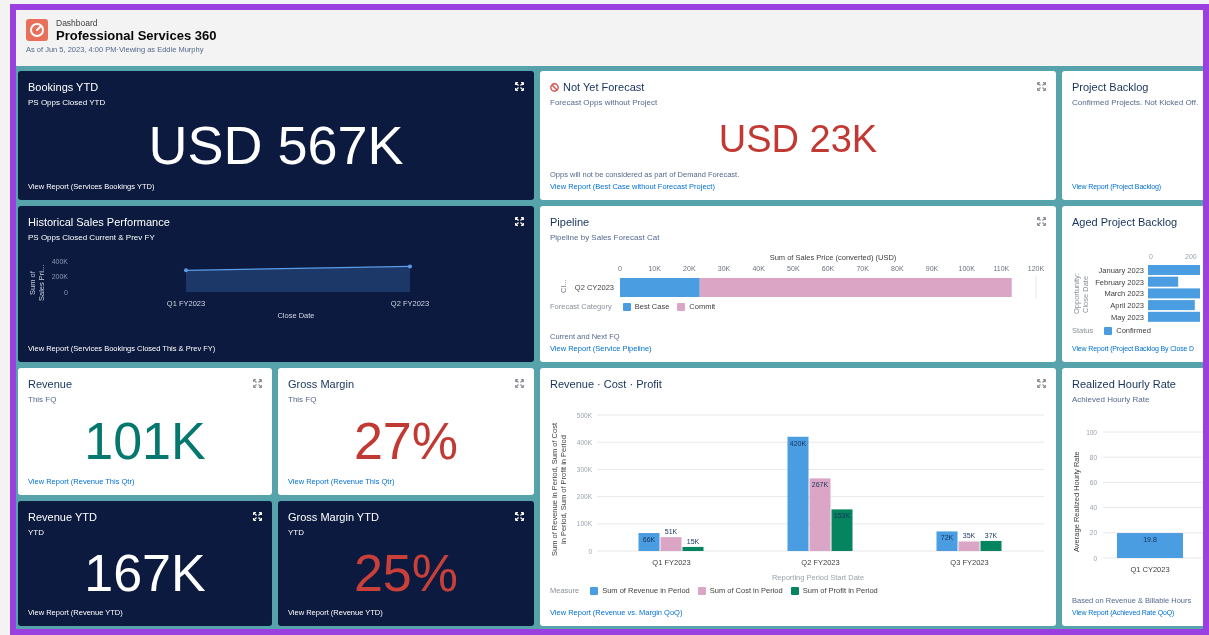 The width and height of the screenshot is (1209, 635). Describe the element at coordinates (63, 87) in the screenshot. I see `card-title: Bookings YTD` at that location.